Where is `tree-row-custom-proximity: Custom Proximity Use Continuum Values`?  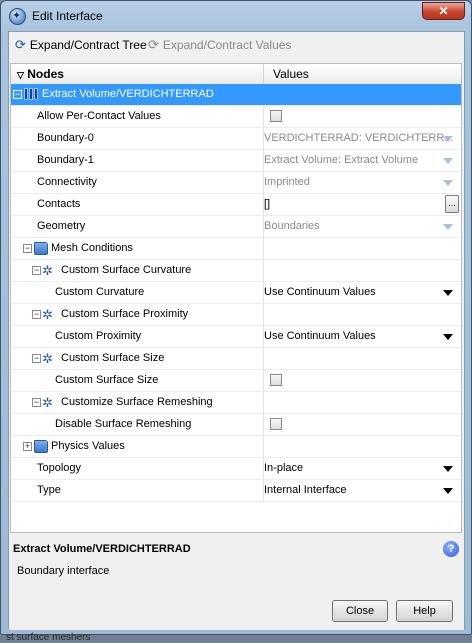 tree-row-custom-proximity: Custom Proximity Use Continuum Values is located at coordinates (236, 337).